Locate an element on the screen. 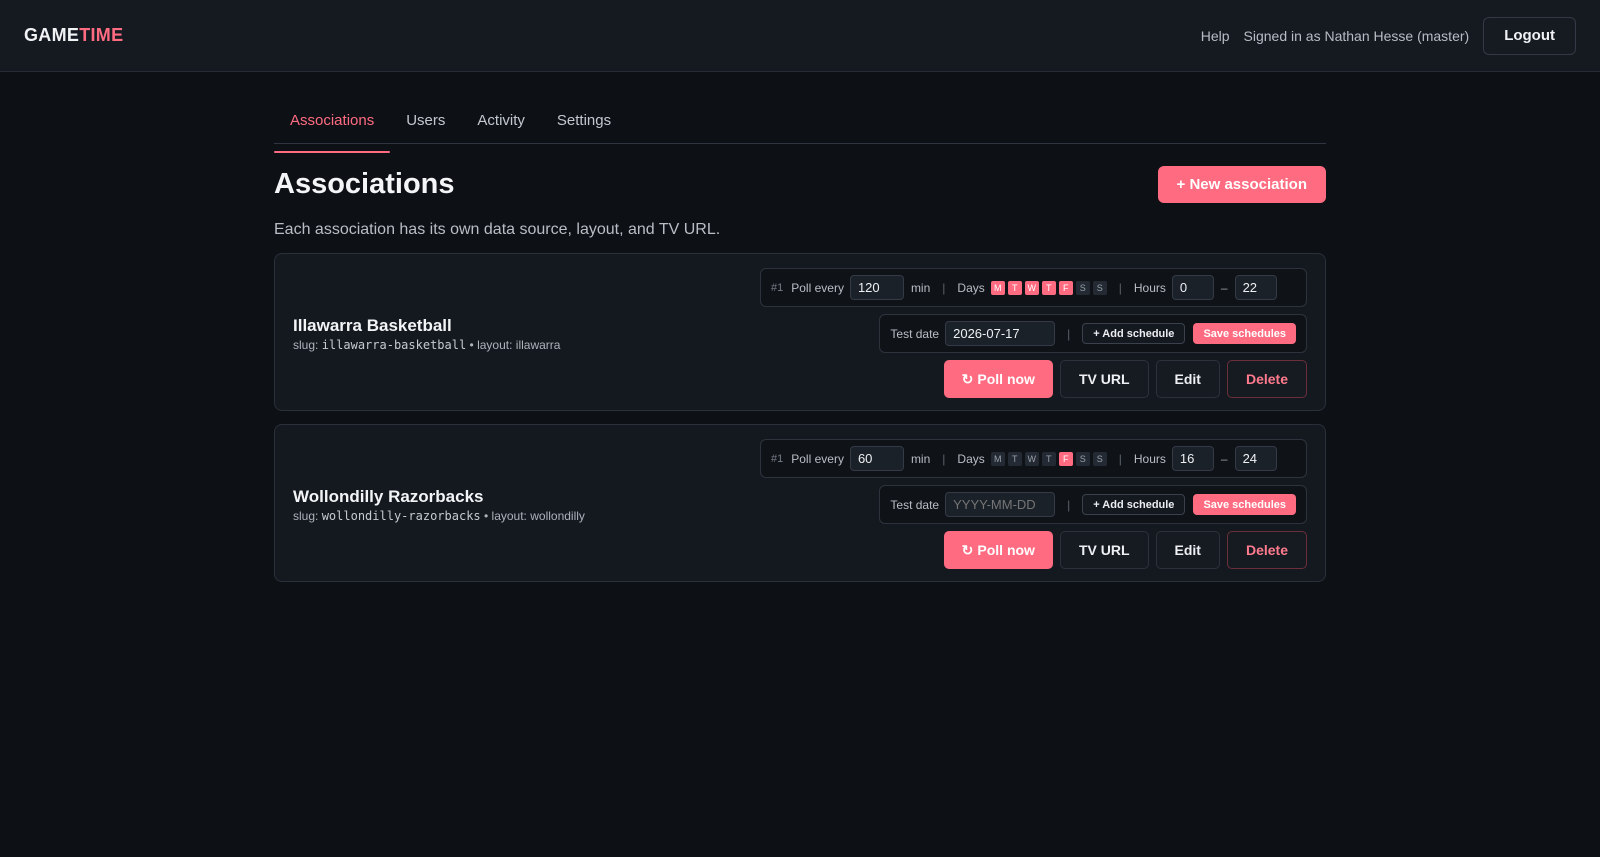 The height and width of the screenshot is (857, 1600). tab-users: Users is located at coordinates (425, 125).